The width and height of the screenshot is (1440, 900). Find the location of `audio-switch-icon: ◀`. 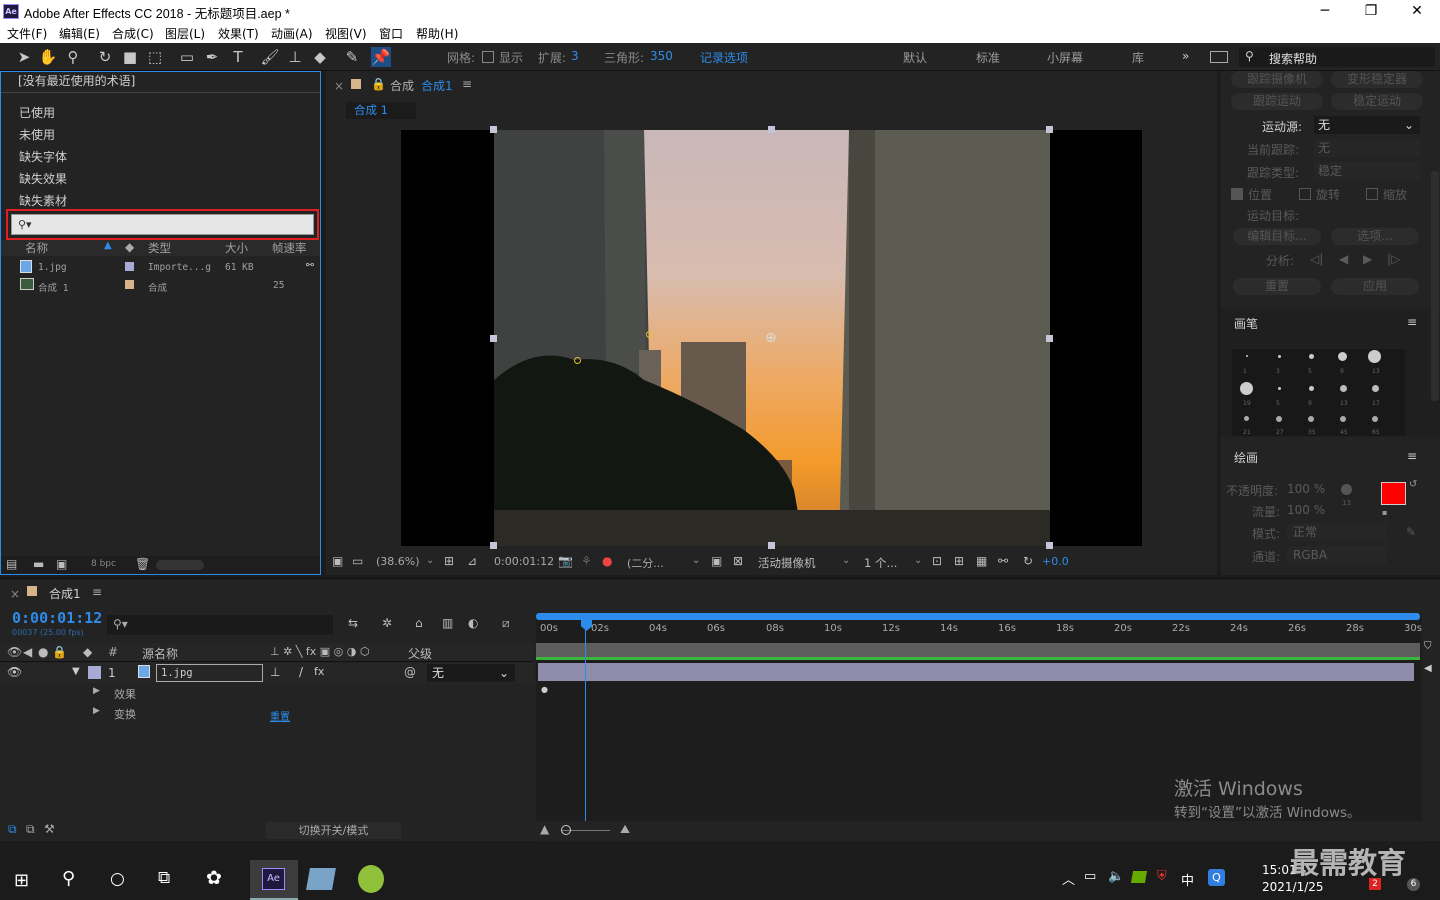

audio-switch-icon: ◀ is located at coordinates (27, 652).